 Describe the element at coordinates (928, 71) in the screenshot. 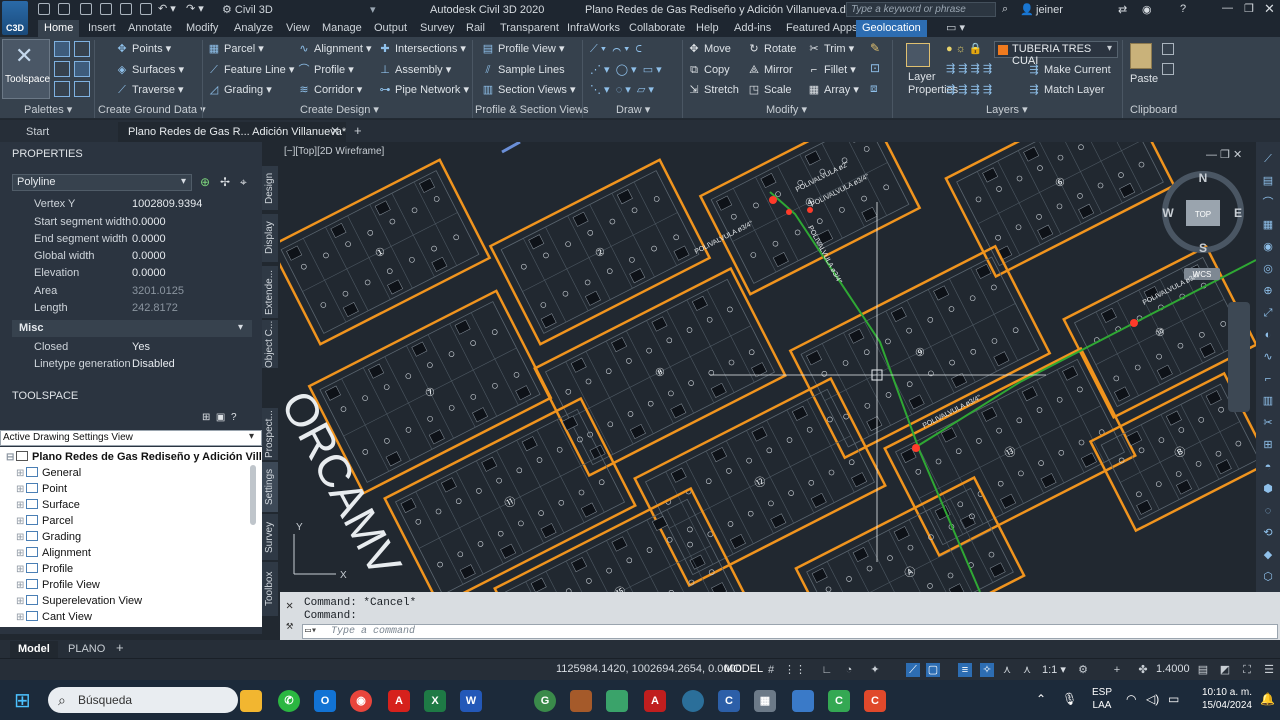

I see `layer-properties-button: Layer Properties` at that location.